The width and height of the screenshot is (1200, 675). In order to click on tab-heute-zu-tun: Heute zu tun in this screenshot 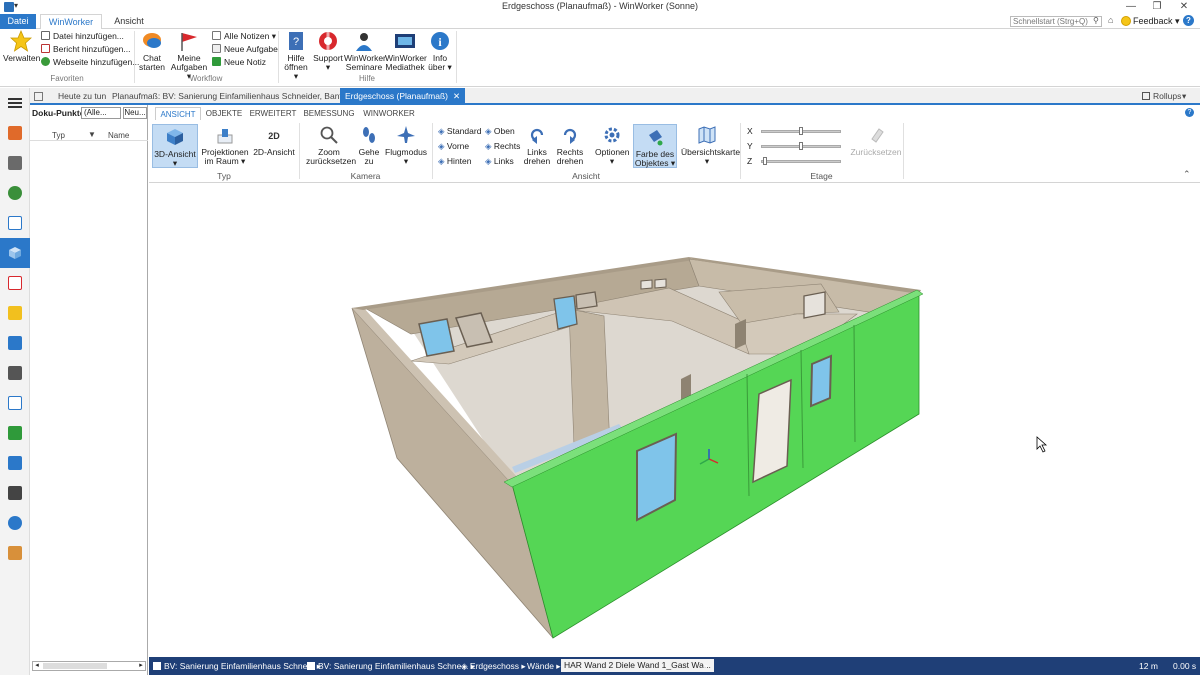, I will do `click(82, 96)`.